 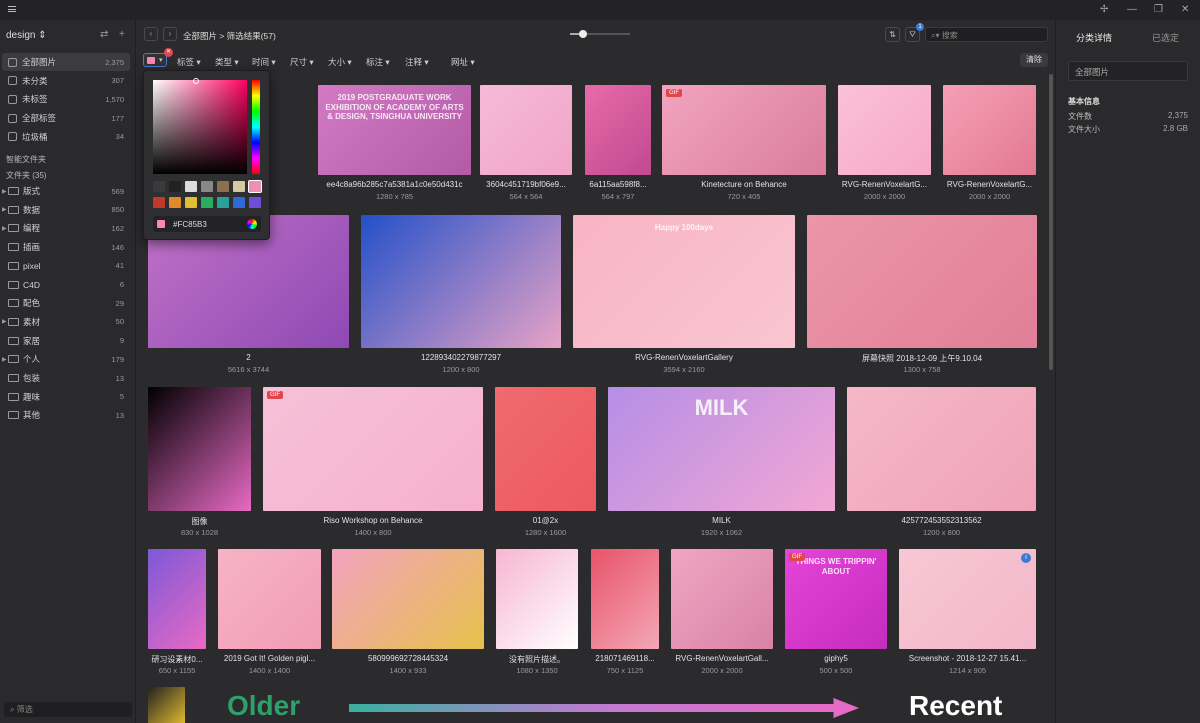 I want to click on close-button: ✕, so click(x=1185, y=9).